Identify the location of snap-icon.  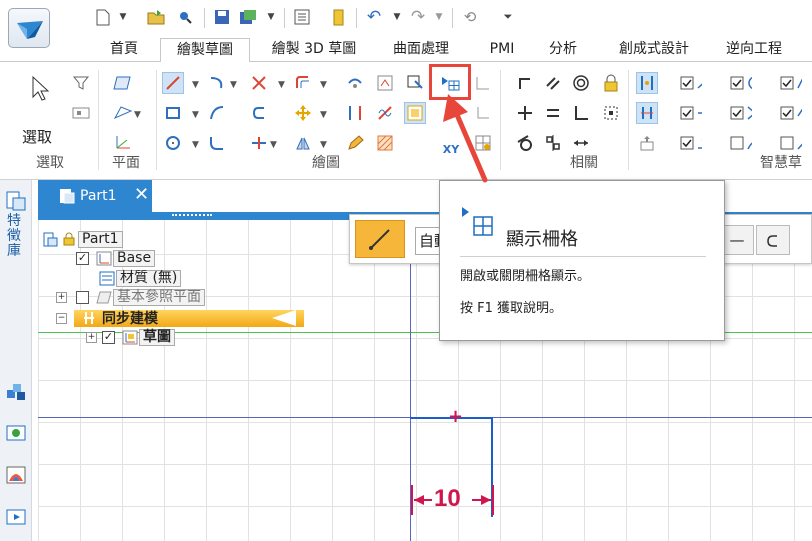
(483, 83).